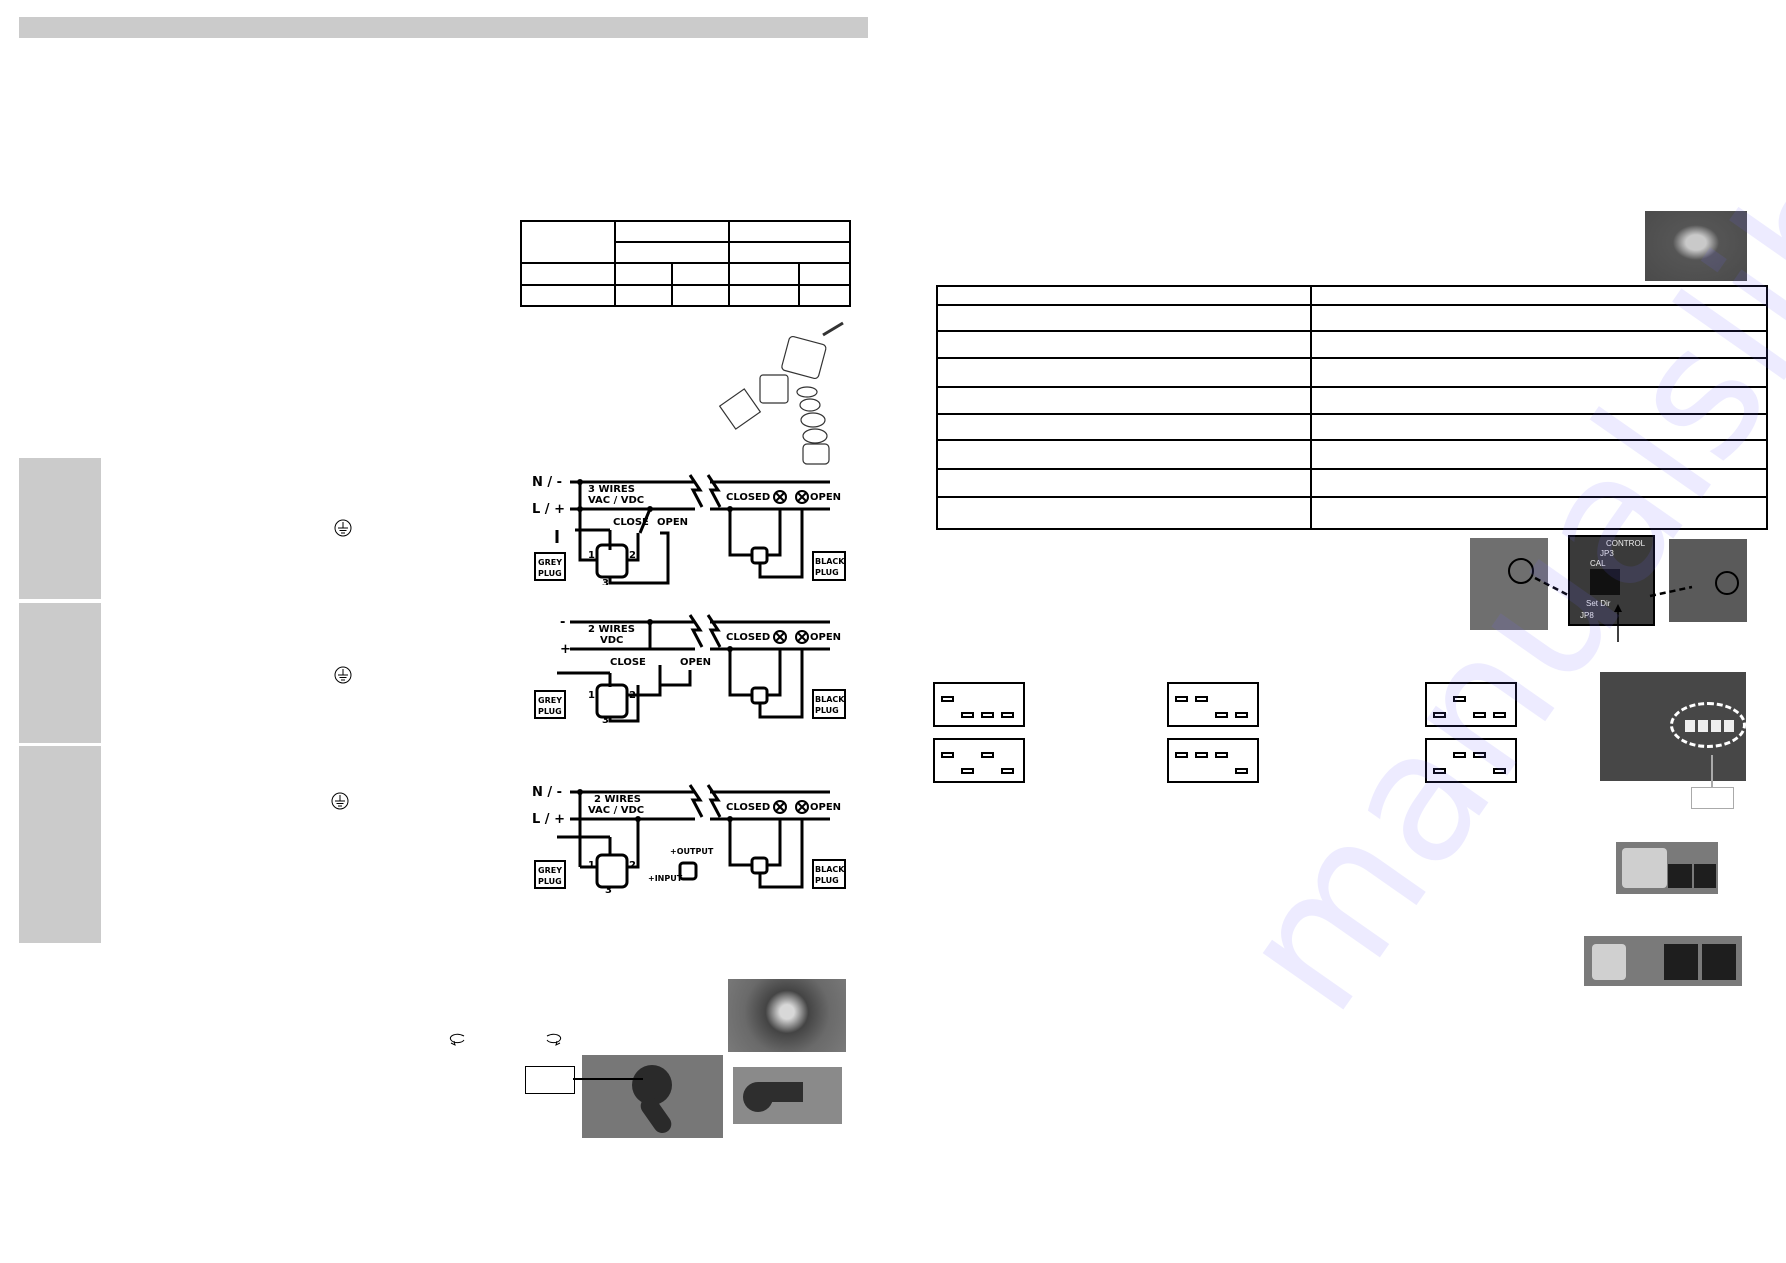 The image size is (1786, 1263). What do you see at coordinates (616, 810) in the screenshot?
I see `wires-voltage-label: VAC / VDC` at bounding box center [616, 810].